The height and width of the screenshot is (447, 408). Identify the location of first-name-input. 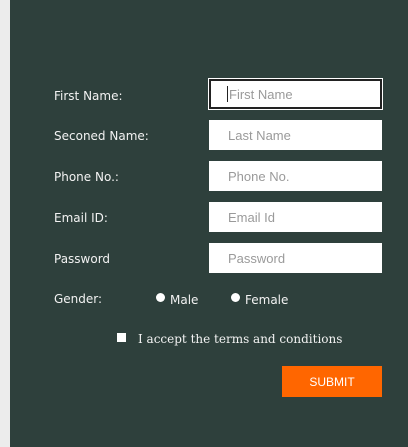
(295, 94).